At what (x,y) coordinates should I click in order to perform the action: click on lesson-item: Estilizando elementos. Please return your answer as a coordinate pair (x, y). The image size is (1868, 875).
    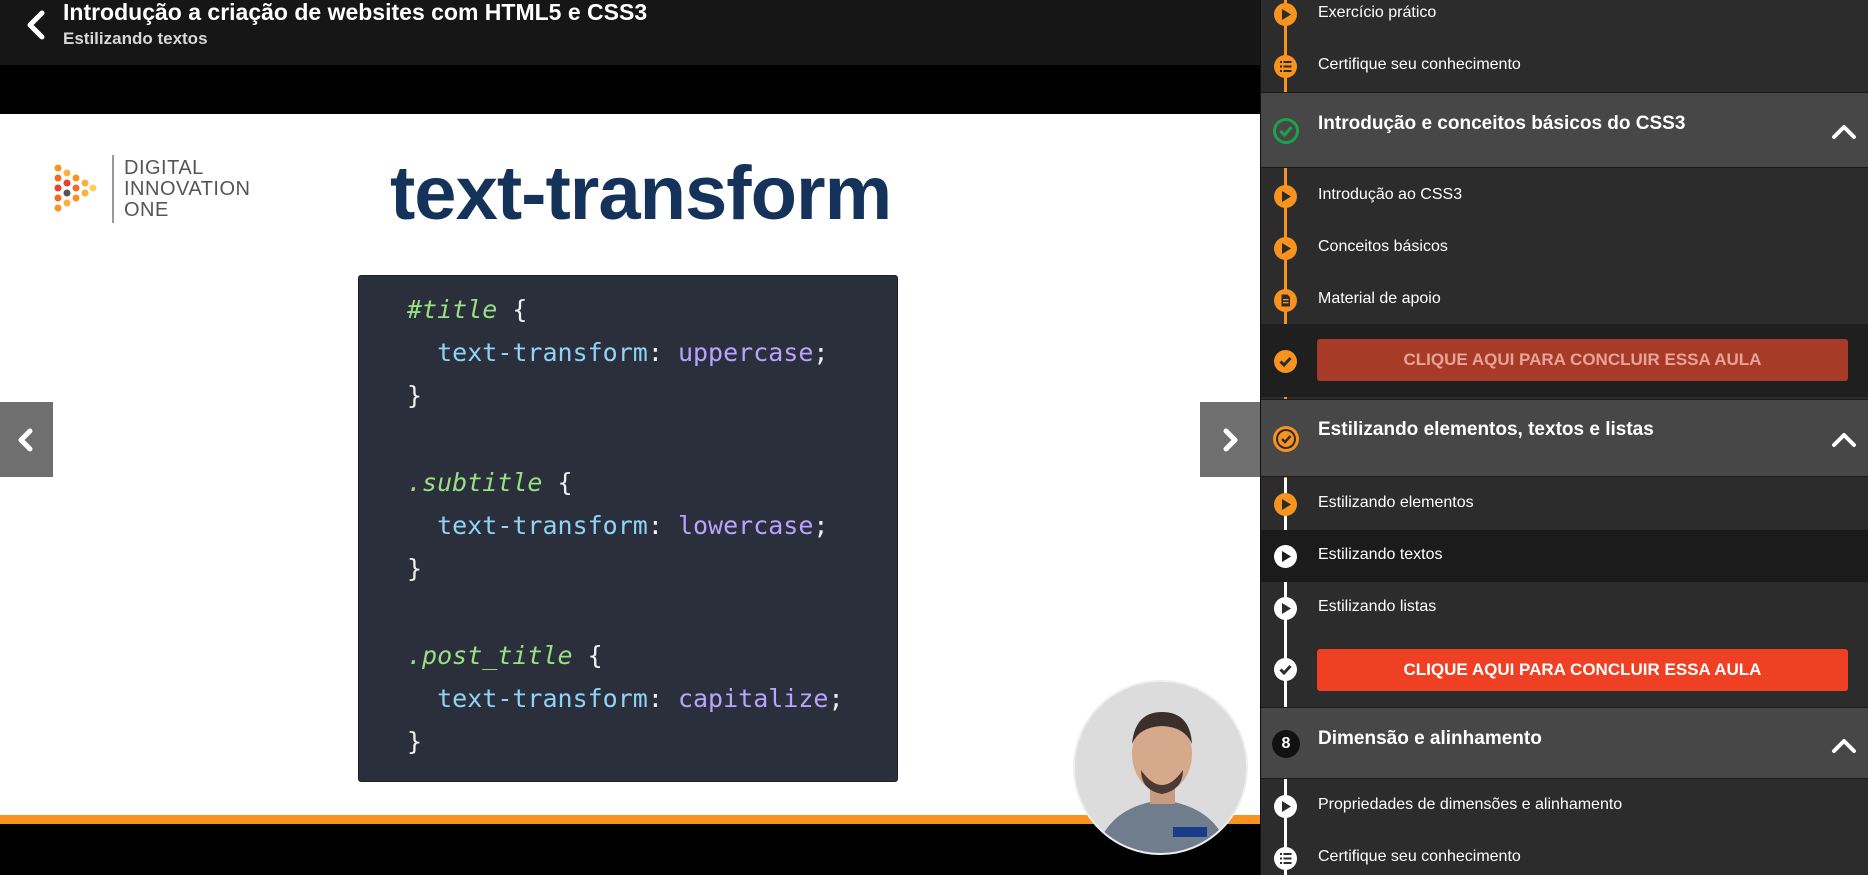
    Looking at the image, I should click on (1564, 504).